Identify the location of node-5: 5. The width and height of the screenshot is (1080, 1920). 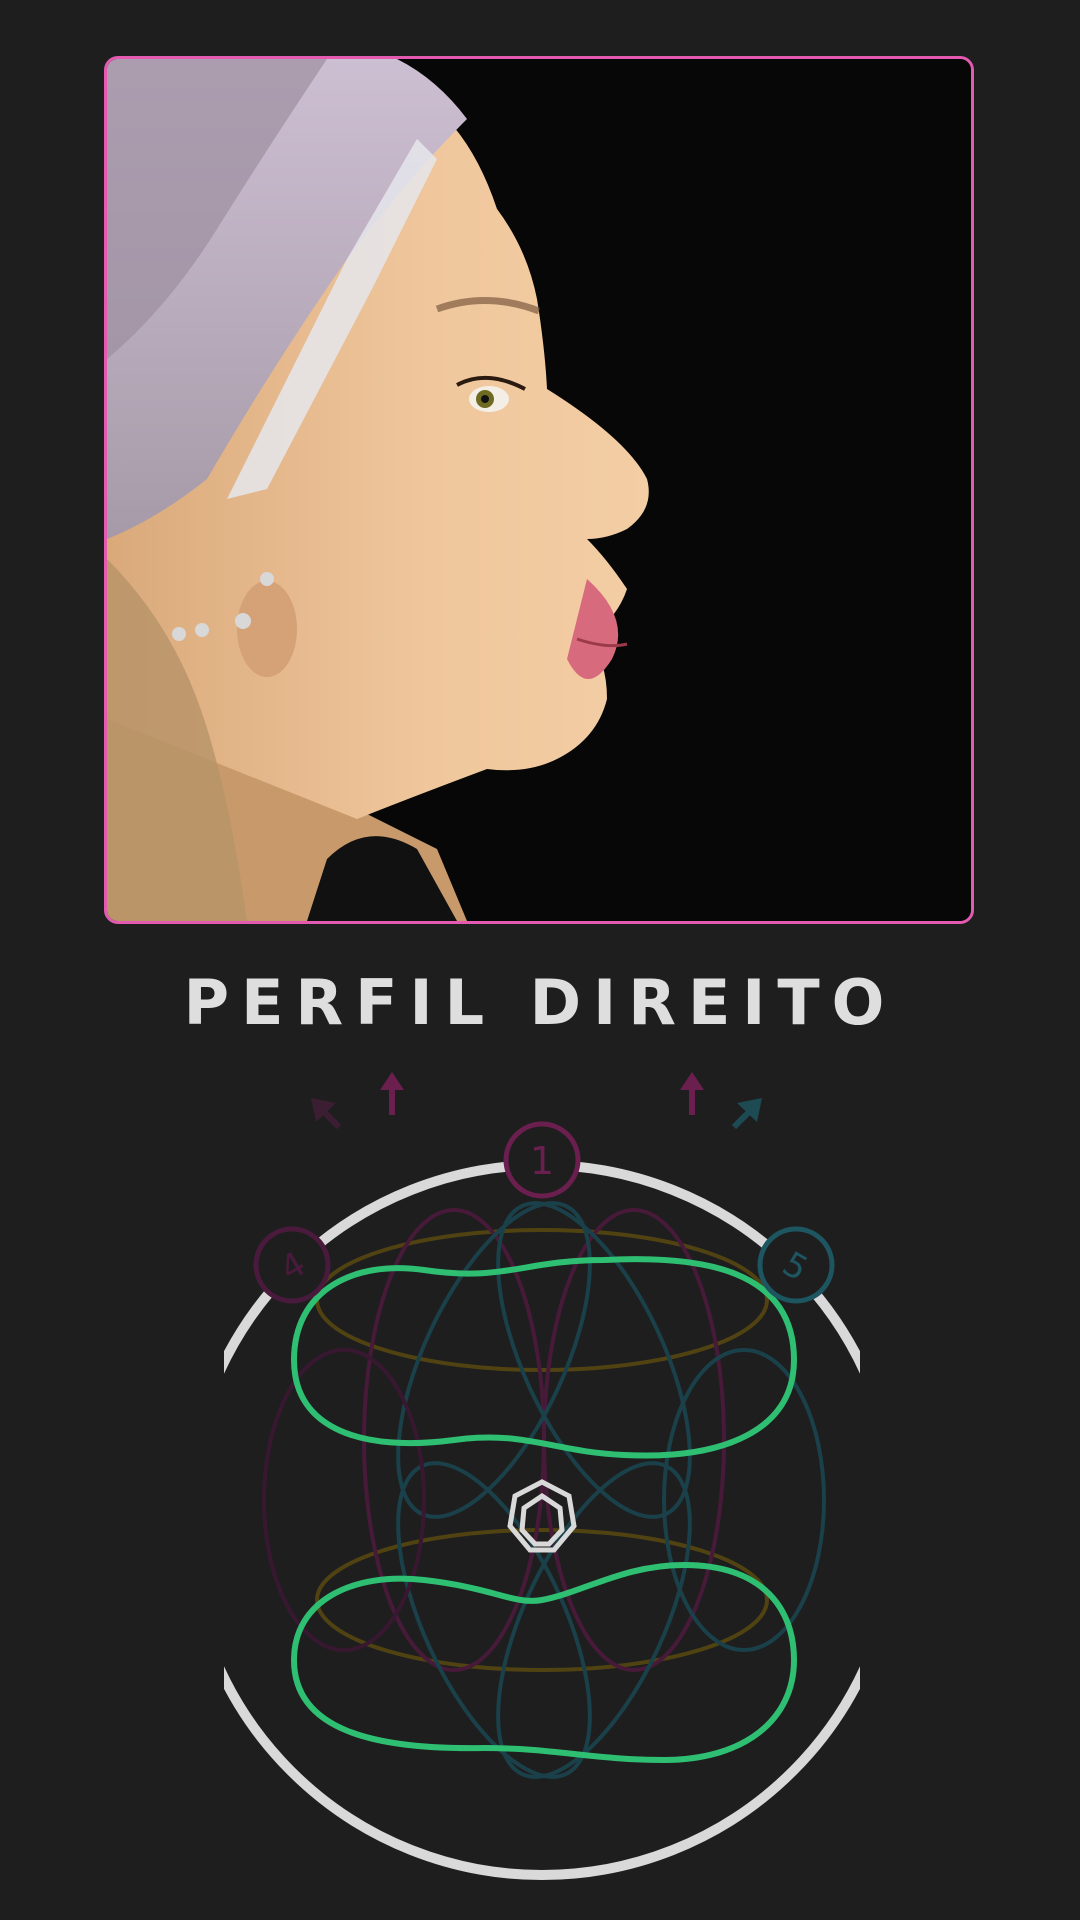
(796, 1265).